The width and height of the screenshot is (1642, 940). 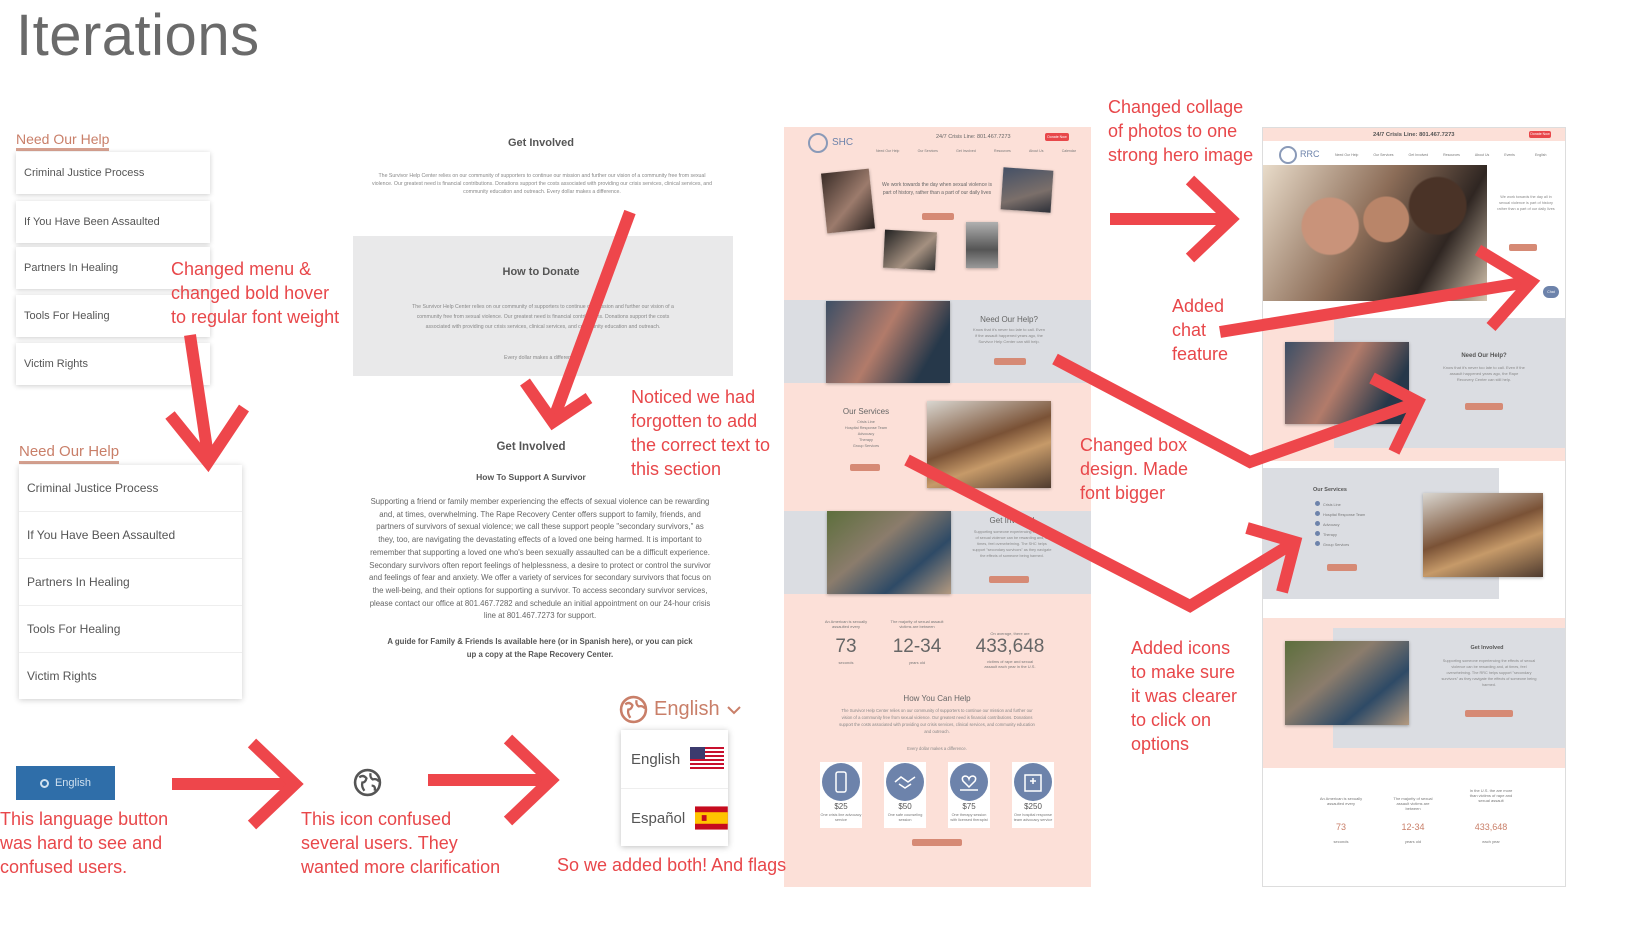 What do you see at coordinates (1234, 411) in the screenshot?
I see `arrow-box` at bounding box center [1234, 411].